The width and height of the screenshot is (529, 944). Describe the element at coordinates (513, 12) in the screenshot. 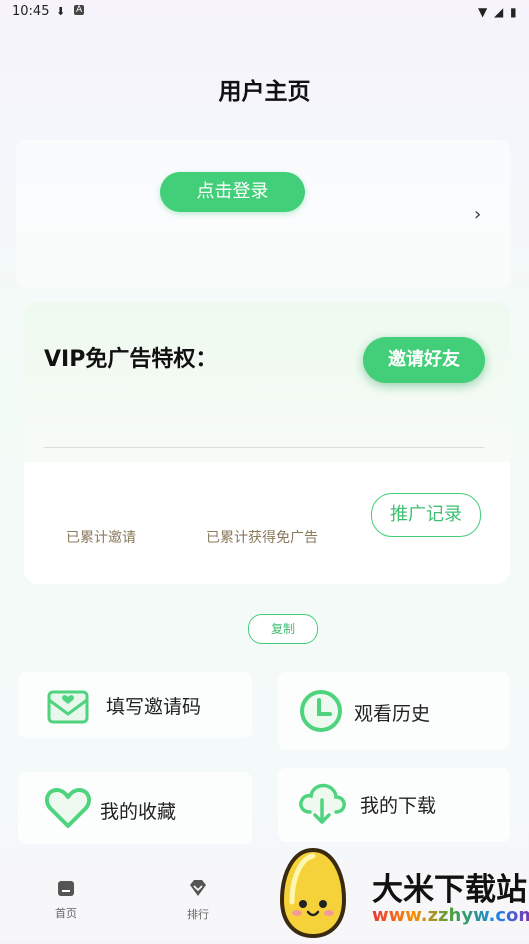

I see `battery-icon: ▮` at that location.